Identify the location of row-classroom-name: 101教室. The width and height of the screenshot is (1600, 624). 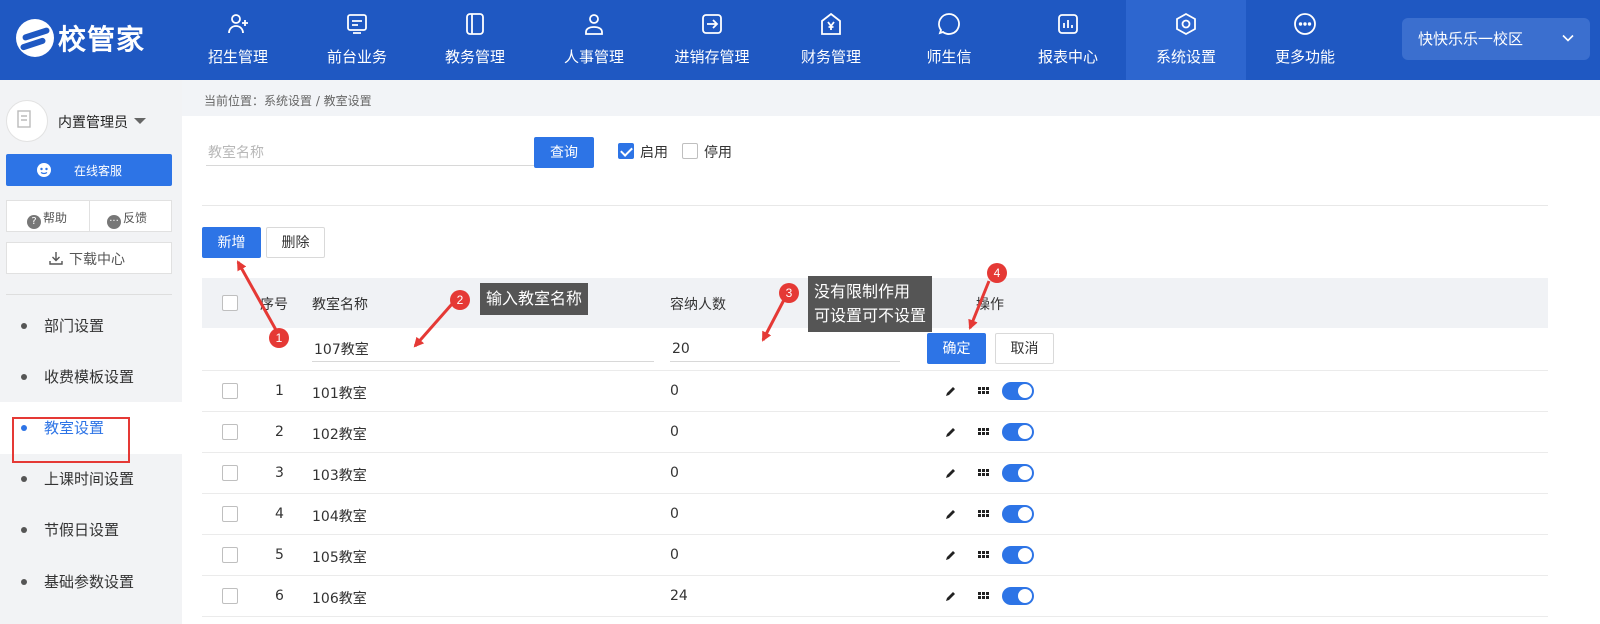
(339, 394).